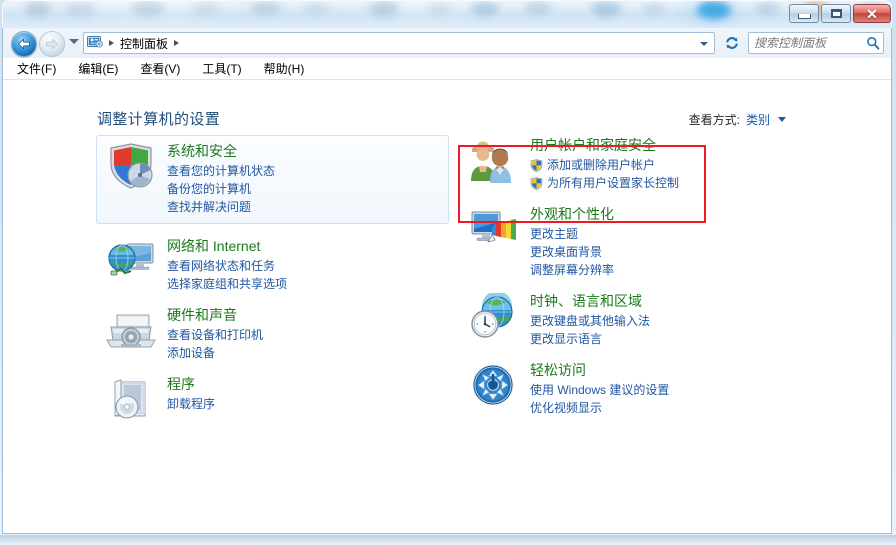 Image resolution: width=896 pixels, height=545 pixels. Describe the element at coordinates (447, 14) in the screenshot. I see `title-bar: ✕` at that location.